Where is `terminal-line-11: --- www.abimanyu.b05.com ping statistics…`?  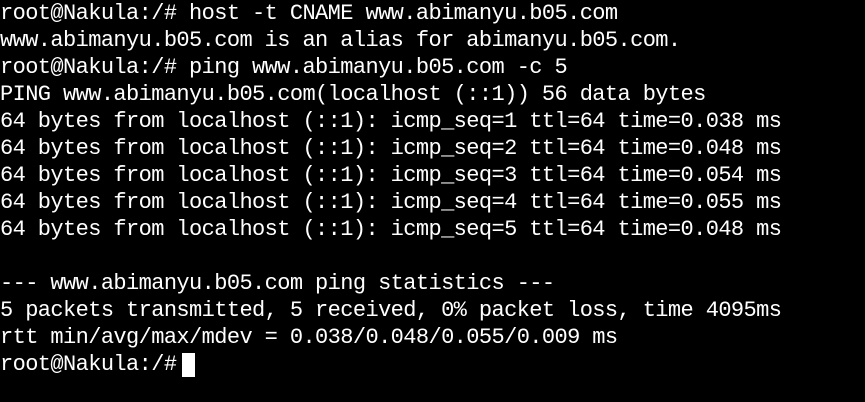 terminal-line-11: --- www.abimanyu.b05.com ping statistics… is located at coordinates (277, 283).